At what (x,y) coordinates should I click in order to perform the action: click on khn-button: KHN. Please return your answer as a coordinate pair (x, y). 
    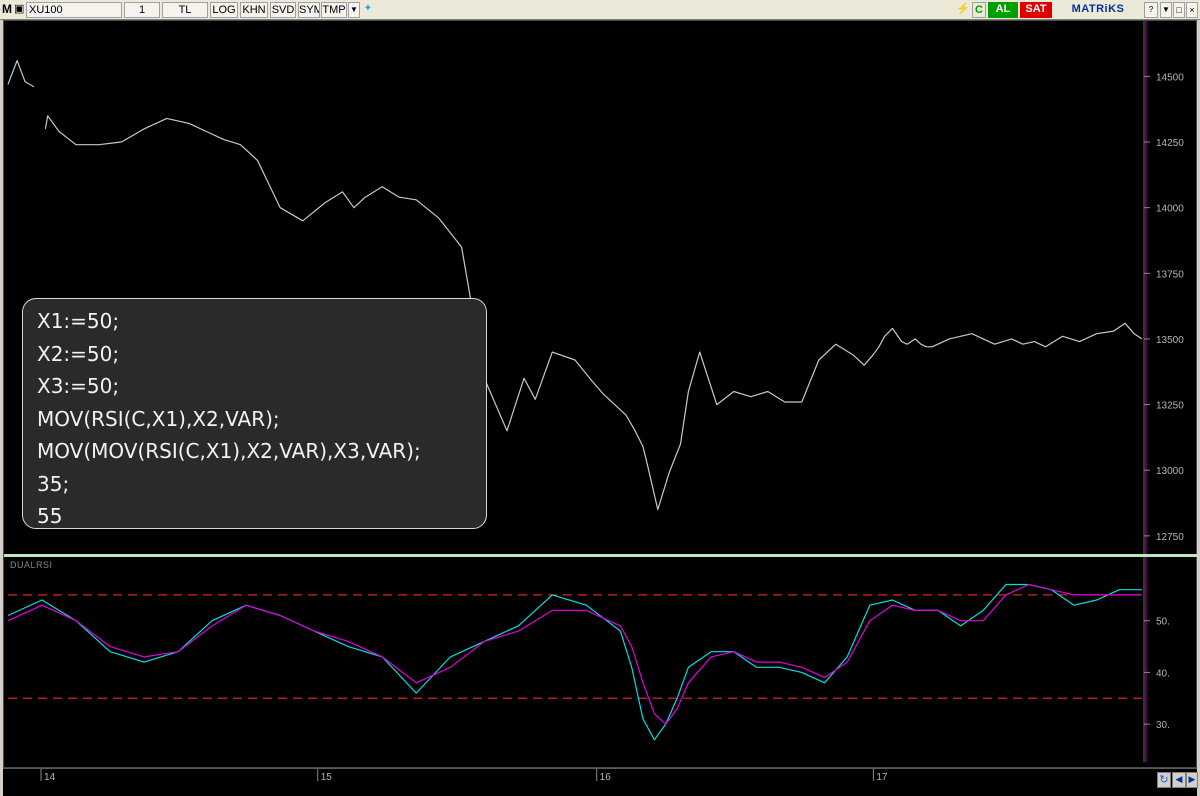
    Looking at the image, I should click on (254, 10).